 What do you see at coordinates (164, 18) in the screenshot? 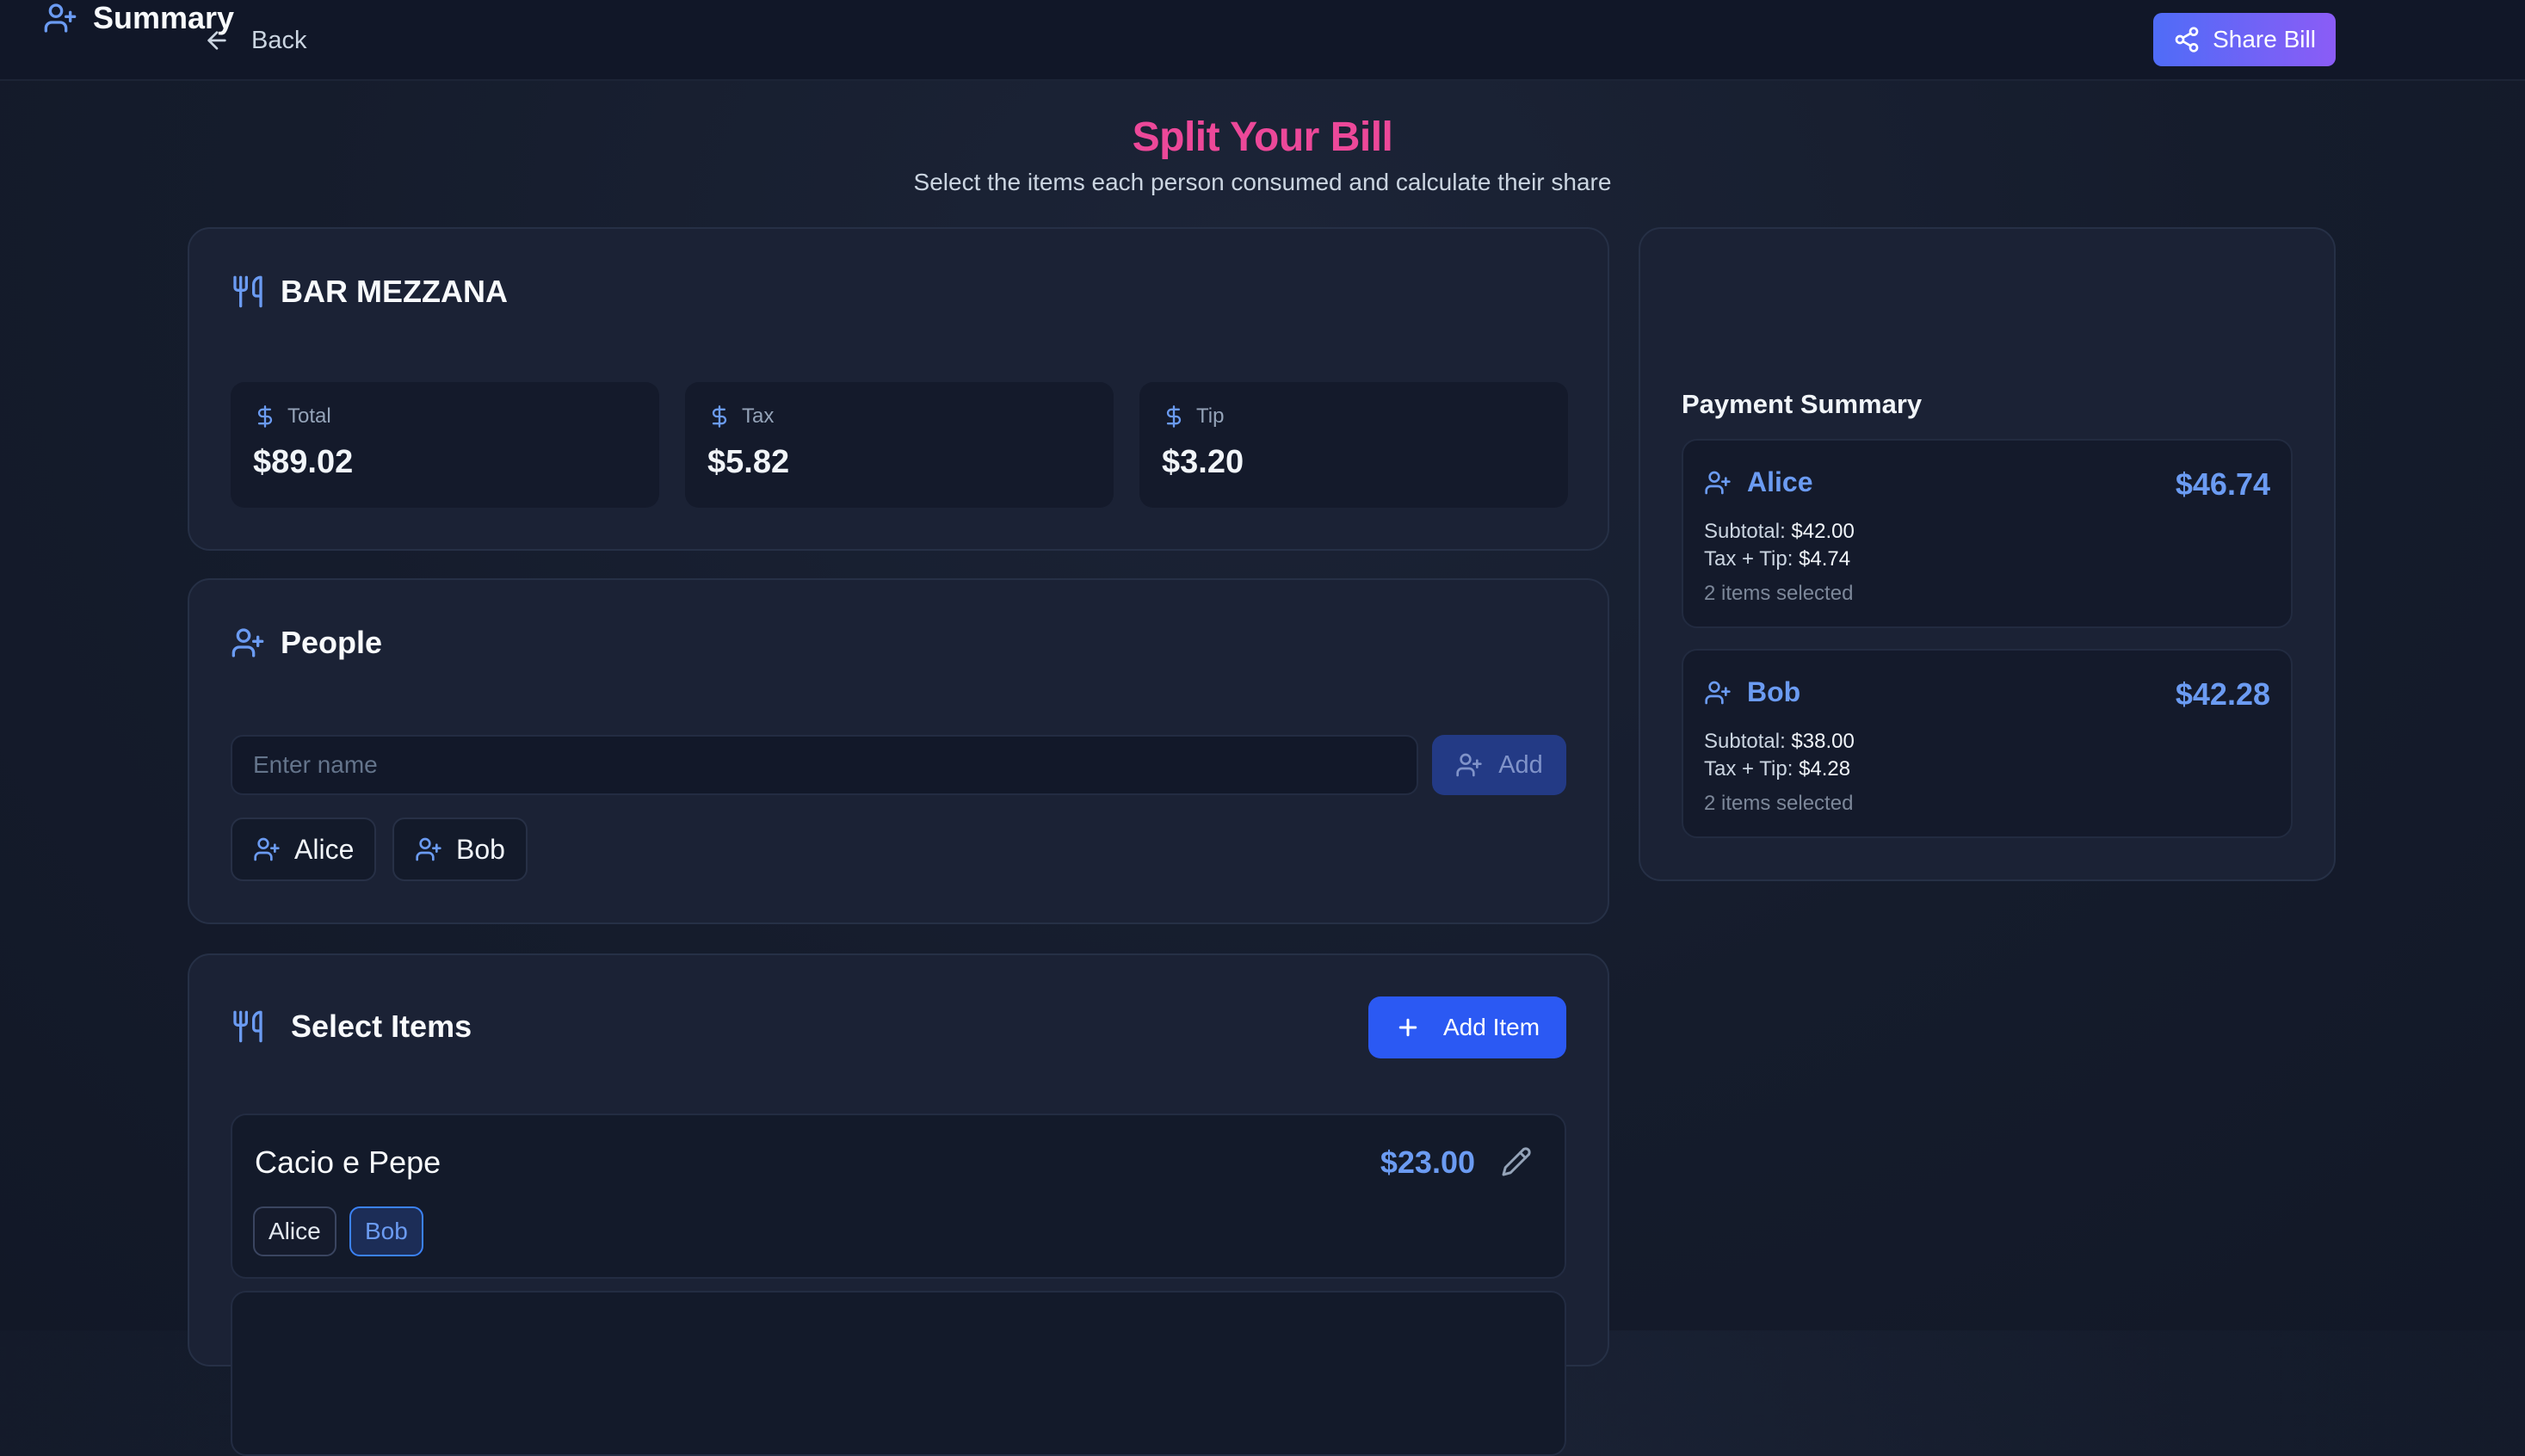
I see `summary-title: Summary` at bounding box center [164, 18].